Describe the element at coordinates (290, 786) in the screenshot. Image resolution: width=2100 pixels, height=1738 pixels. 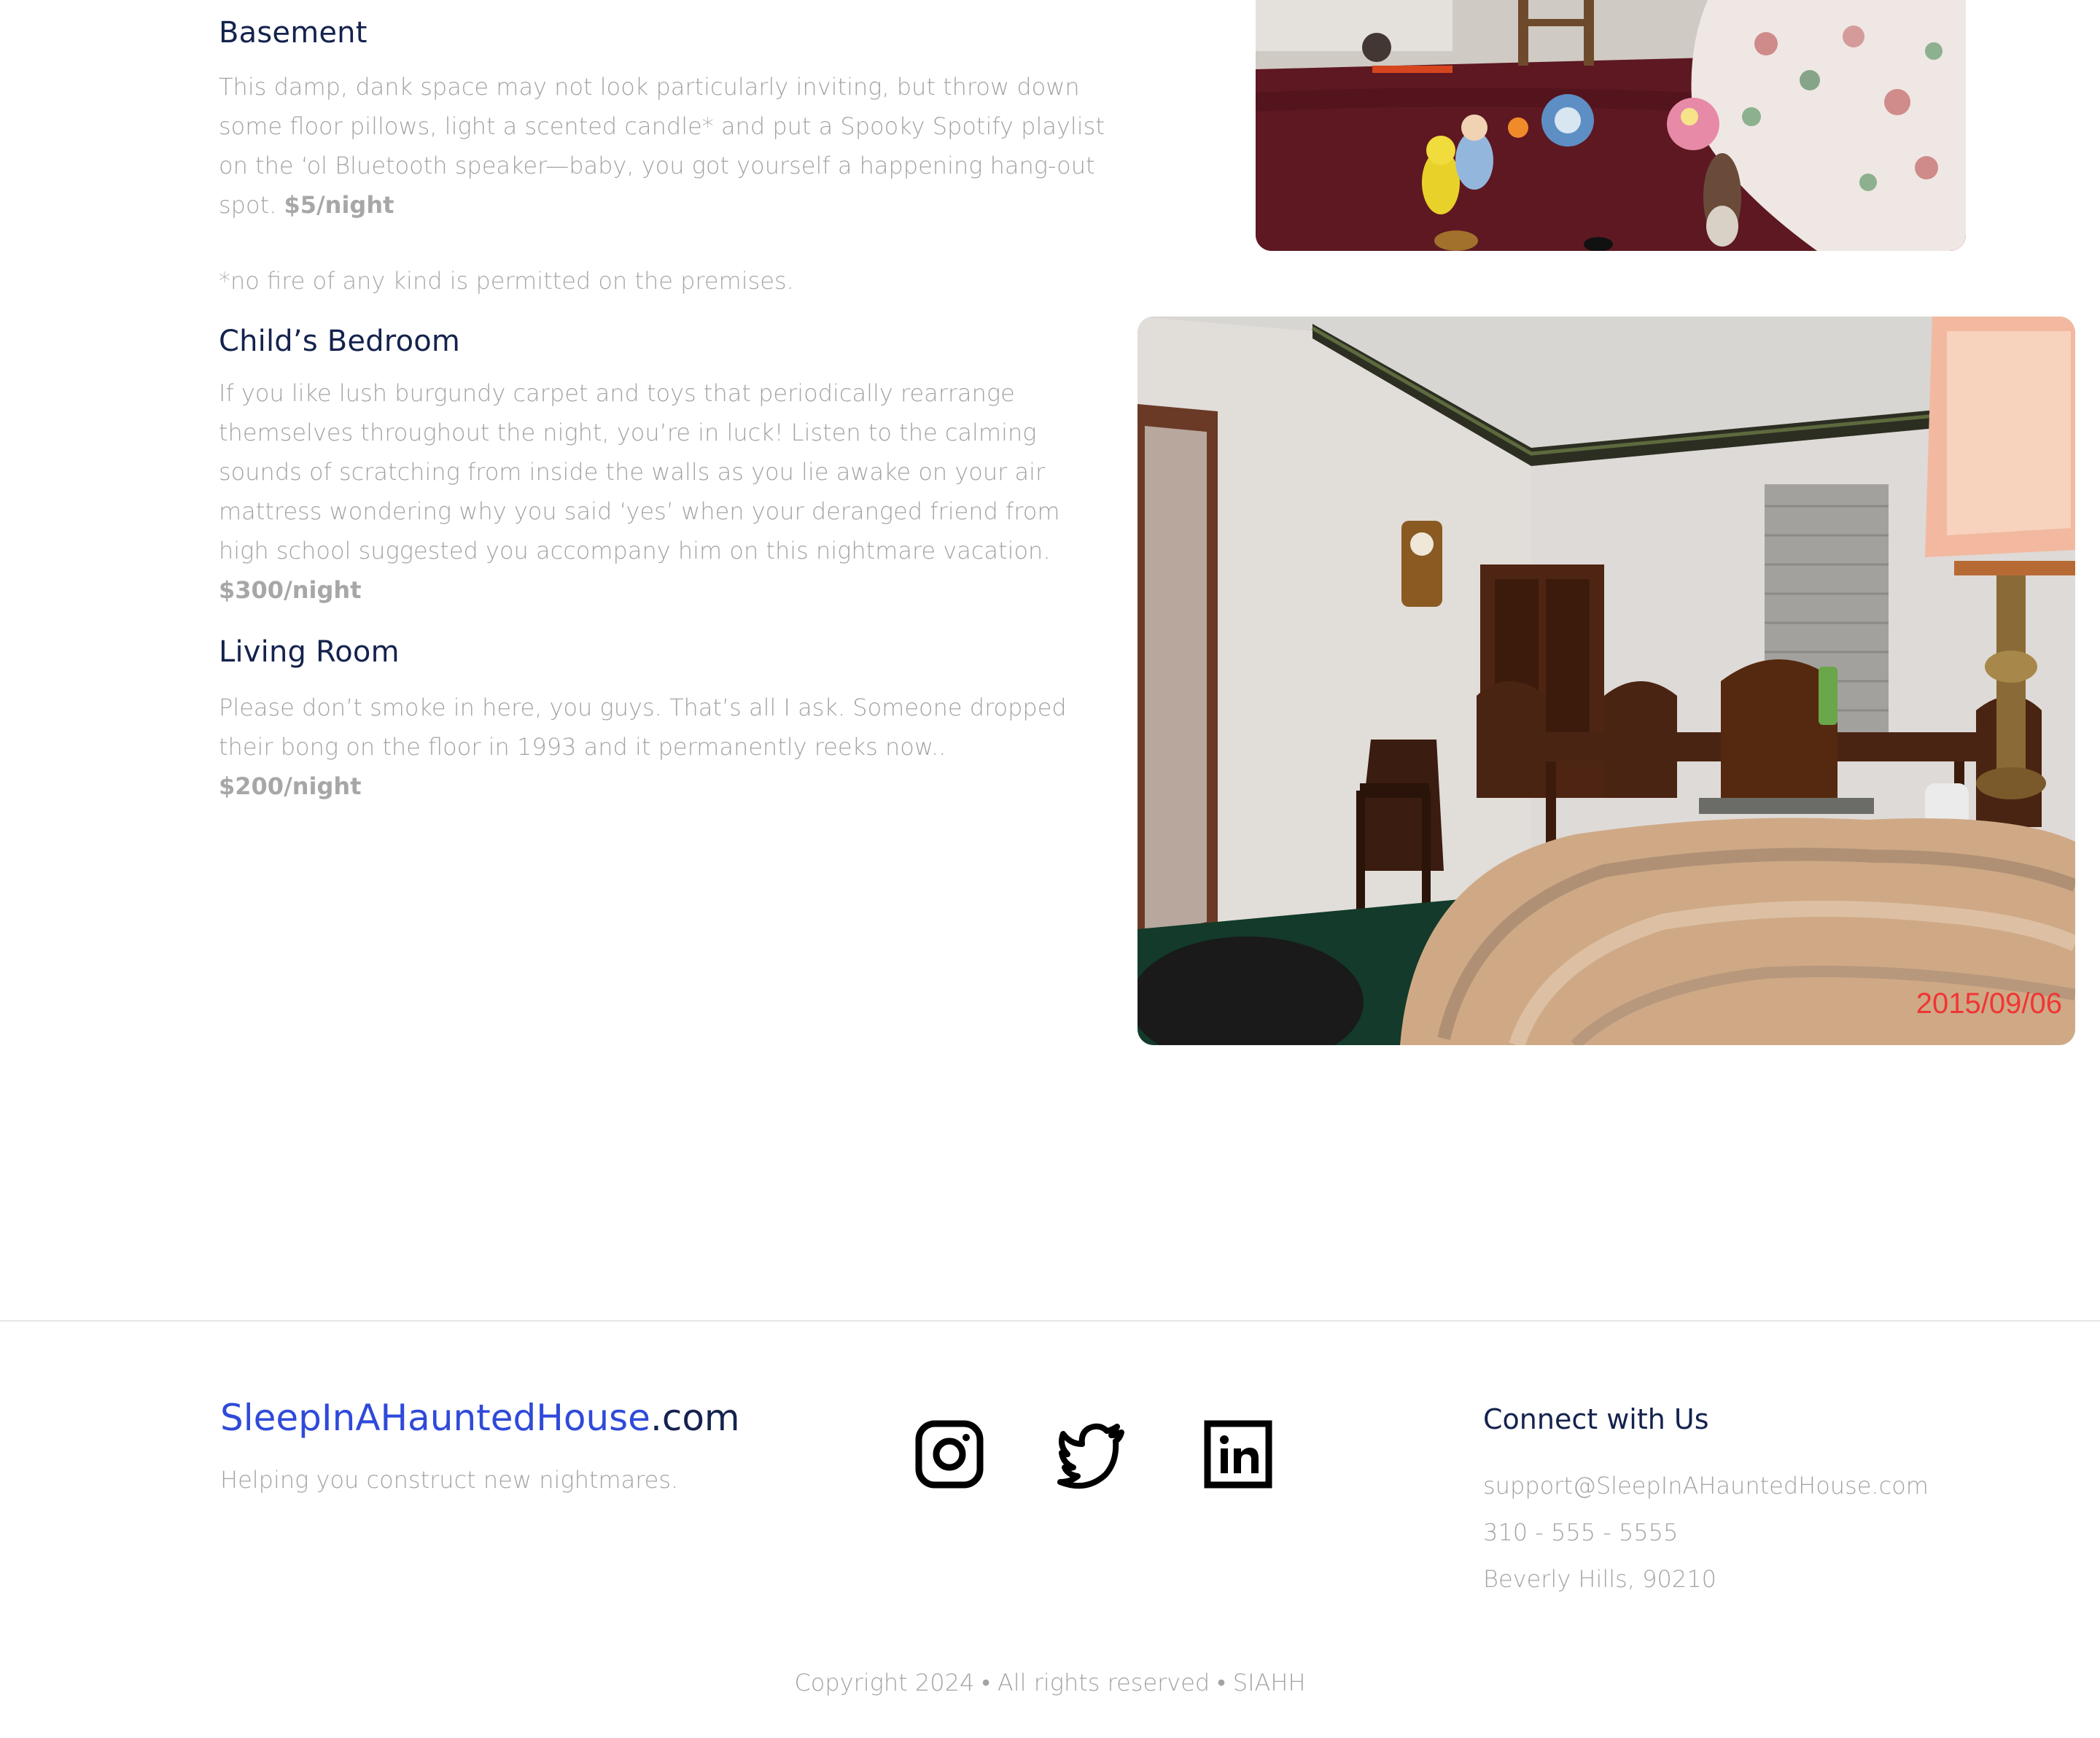
I see `price-living-room: $200/night` at that location.